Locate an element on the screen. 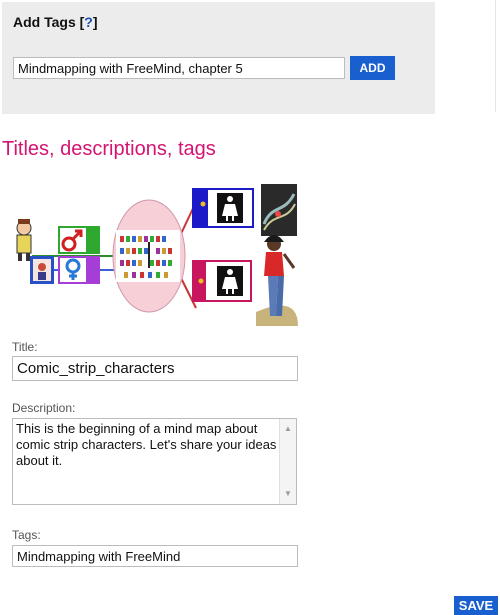  mind-map-image is located at coordinates (155, 255).